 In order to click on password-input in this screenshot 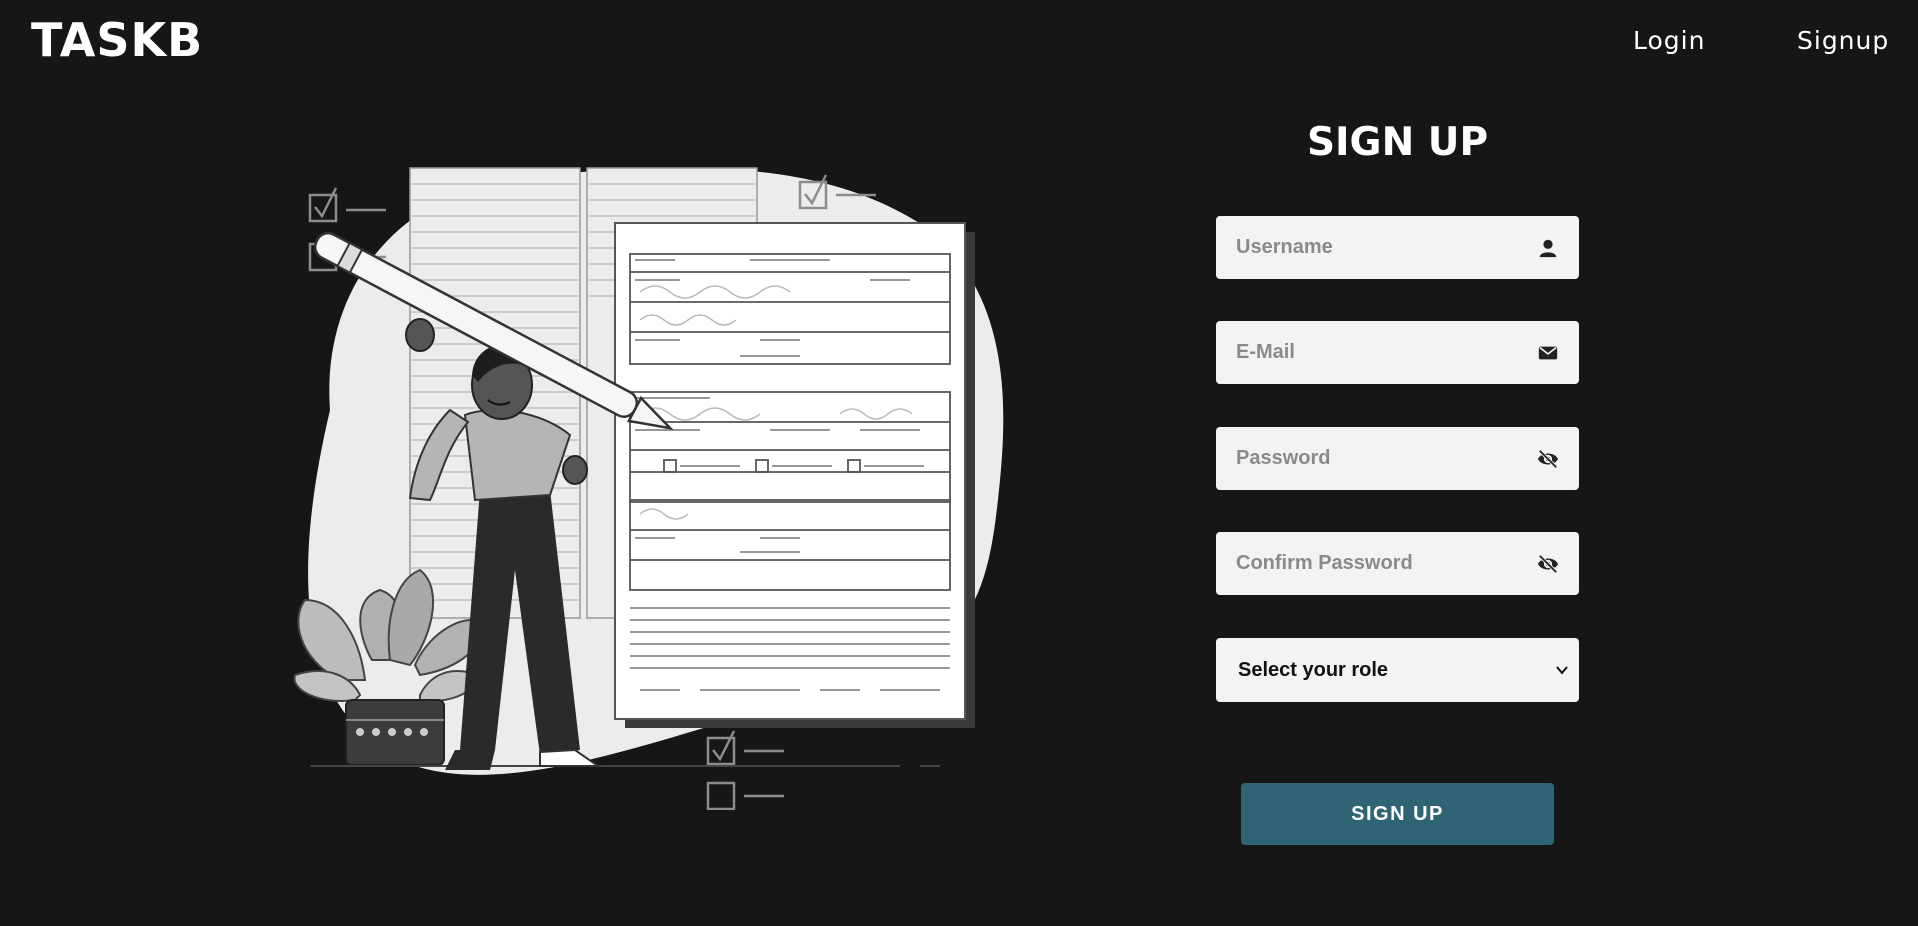, I will do `click(1376, 458)`.